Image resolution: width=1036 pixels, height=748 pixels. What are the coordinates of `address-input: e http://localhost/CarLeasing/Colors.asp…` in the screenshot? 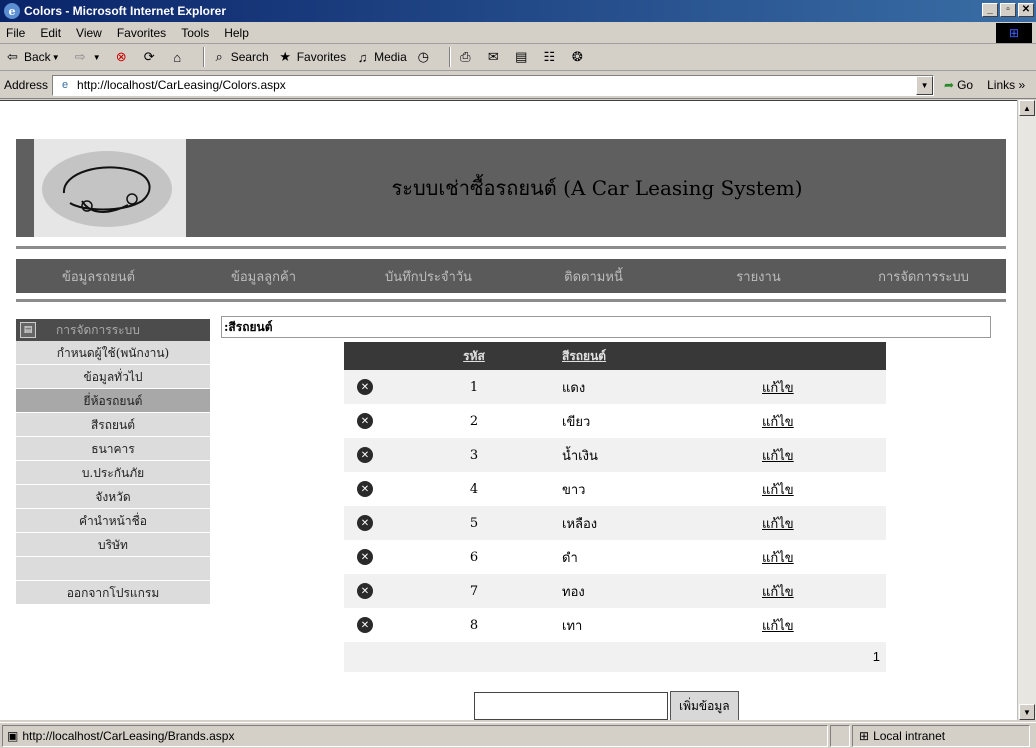 It's located at (493, 85).